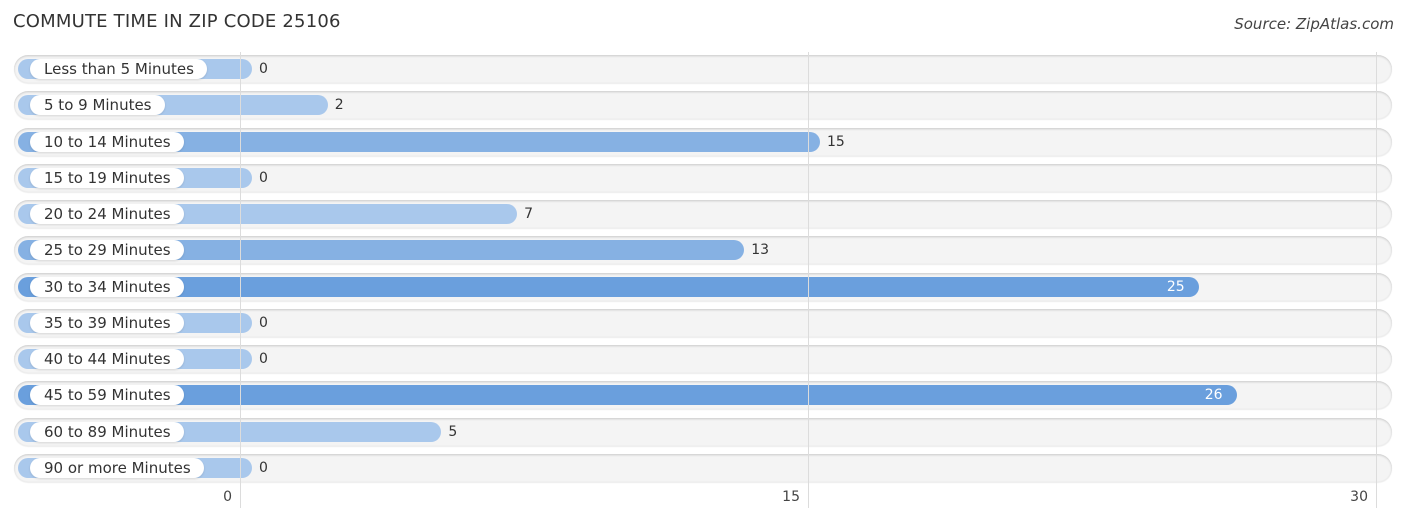 This screenshot has width=1406, height=523. I want to click on x-tick-label: 30, so click(1359, 497).